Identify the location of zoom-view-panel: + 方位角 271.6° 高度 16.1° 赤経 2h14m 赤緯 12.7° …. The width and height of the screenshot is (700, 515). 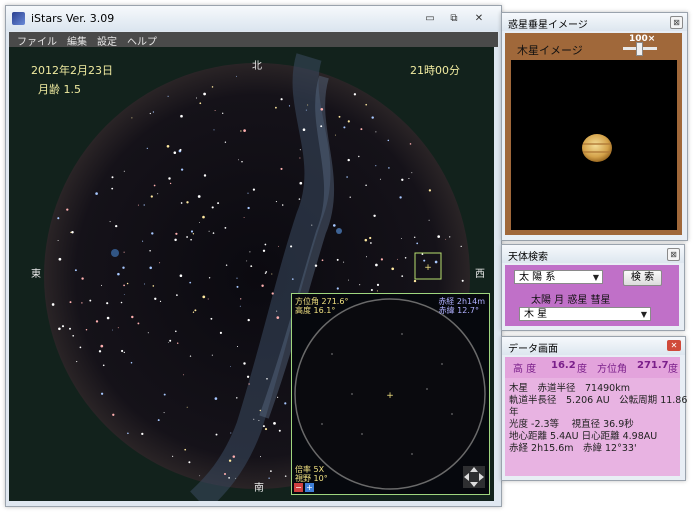
(390, 394).